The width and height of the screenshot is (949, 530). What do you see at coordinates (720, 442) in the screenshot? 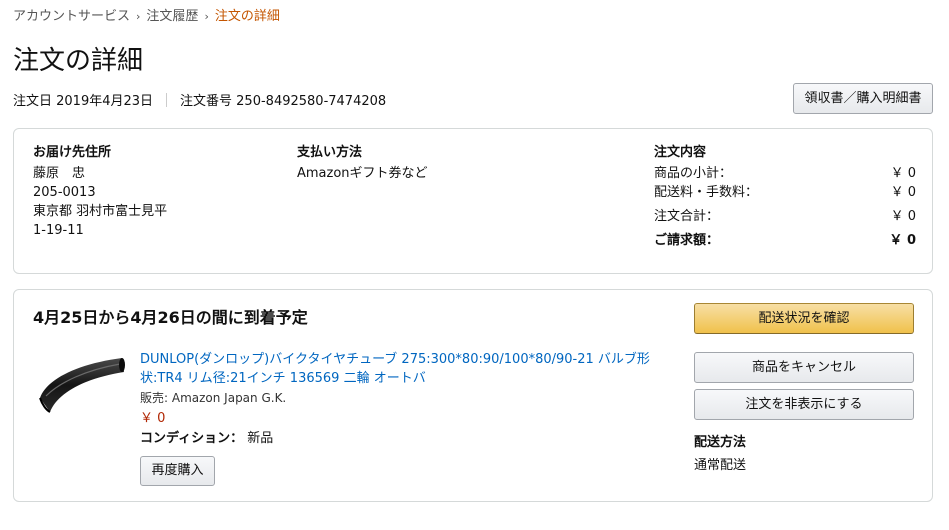
I see `delivery-method-title: 配送方法` at bounding box center [720, 442].